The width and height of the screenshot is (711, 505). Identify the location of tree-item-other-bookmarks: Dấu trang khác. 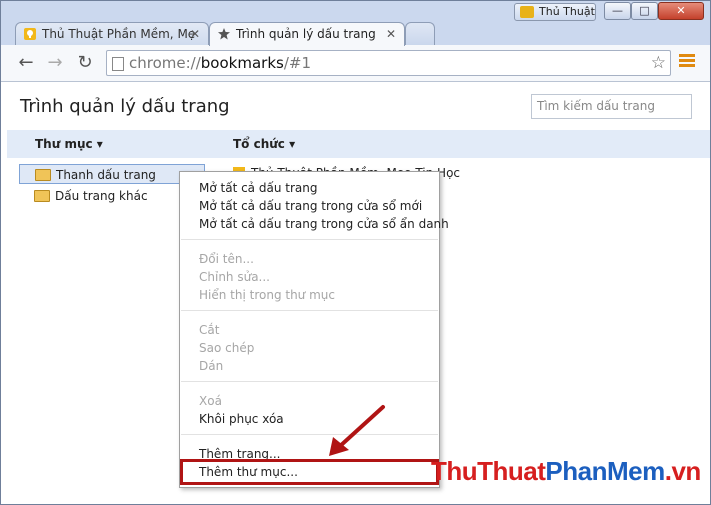
(112, 196).